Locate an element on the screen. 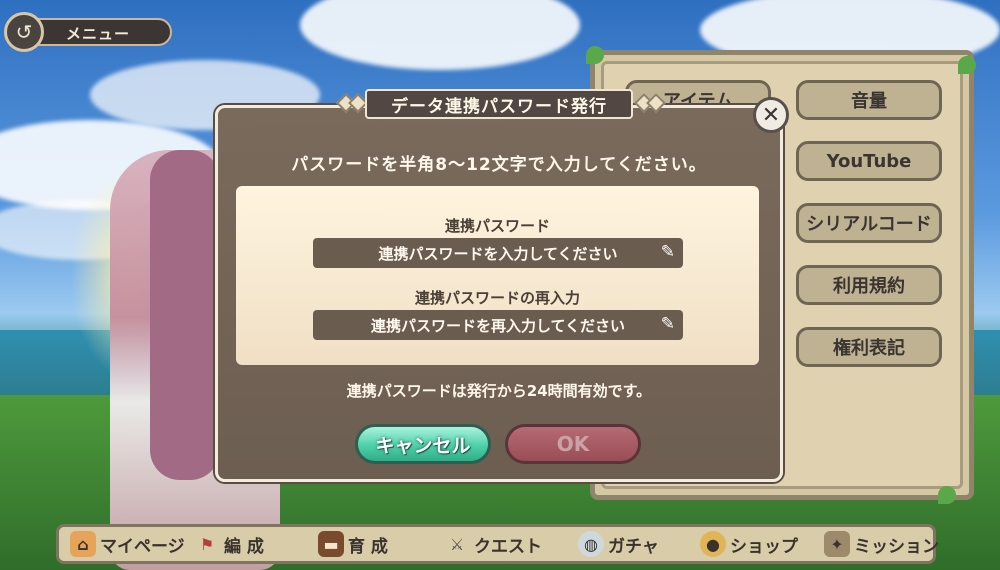  flag-icon: ⚑ is located at coordinates (207, 544).